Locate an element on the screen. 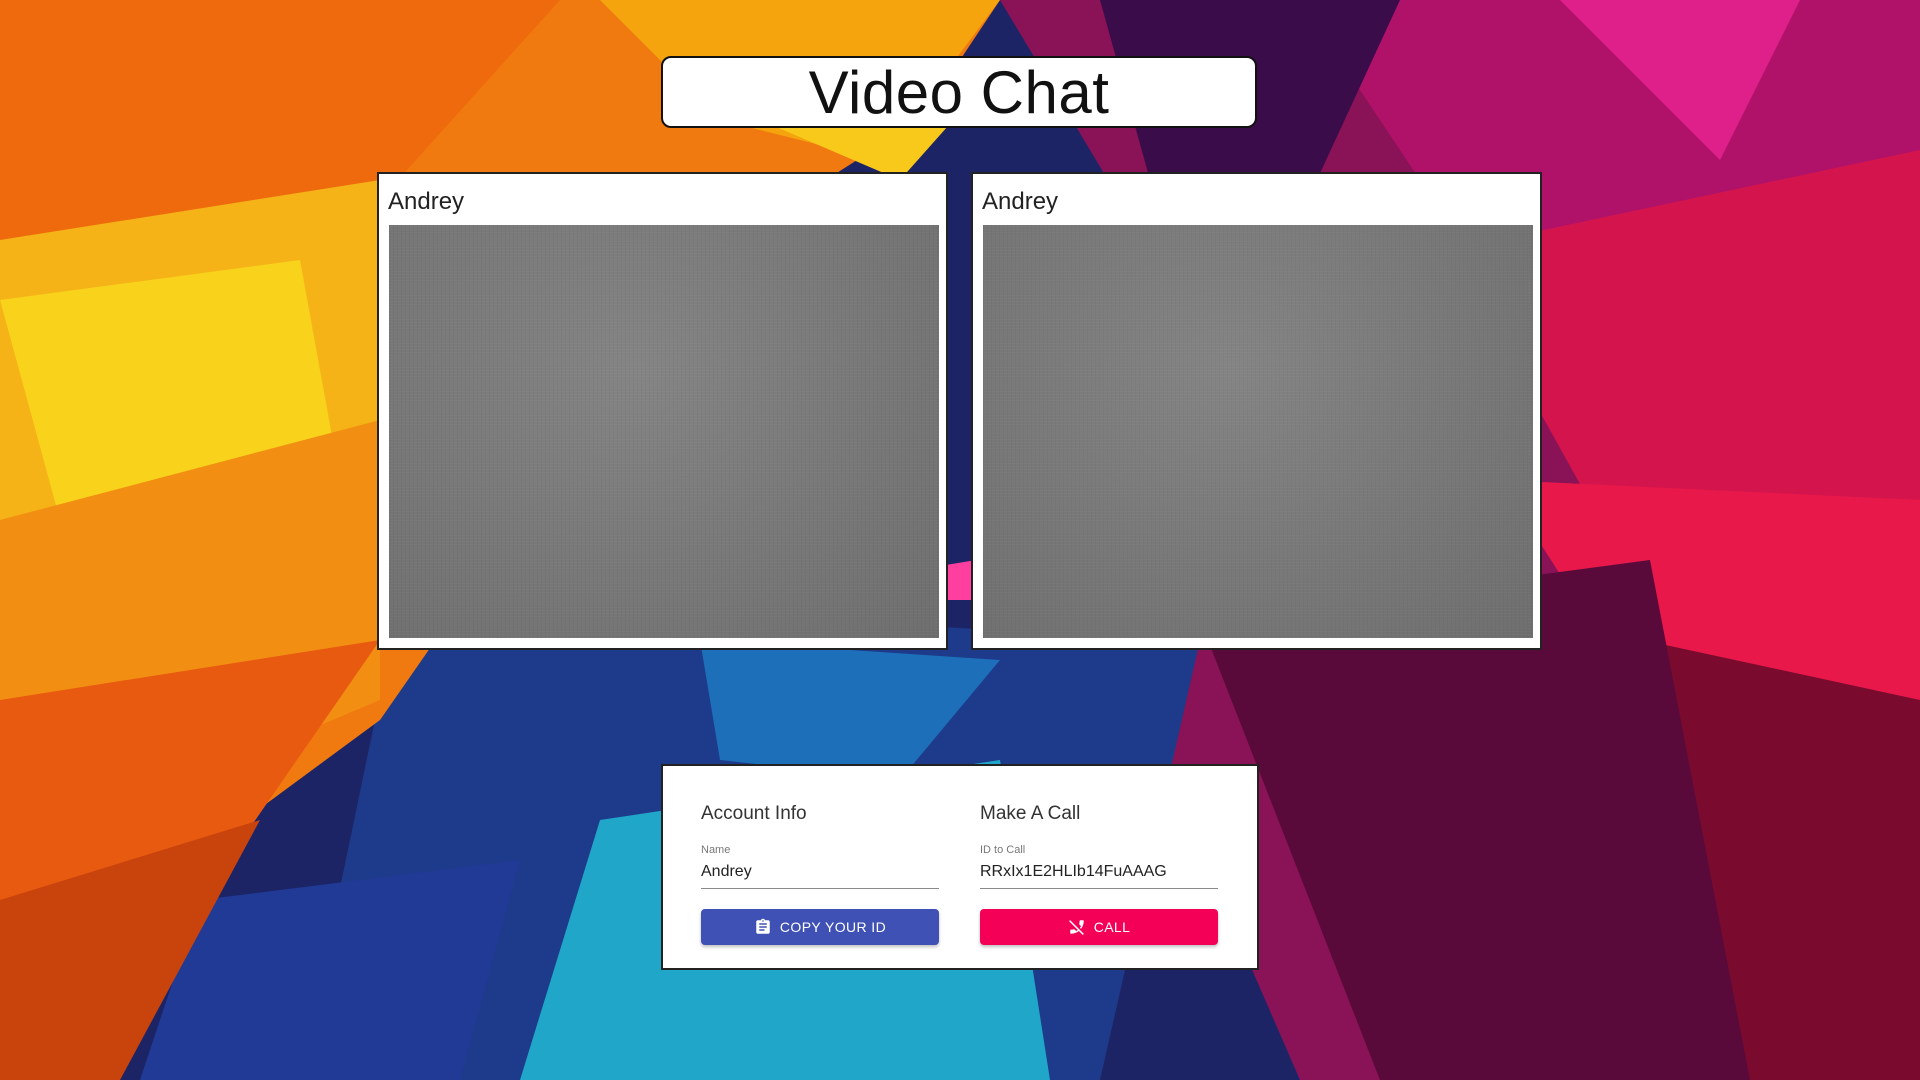  name-field: Name is located at coordinates (820, 866).